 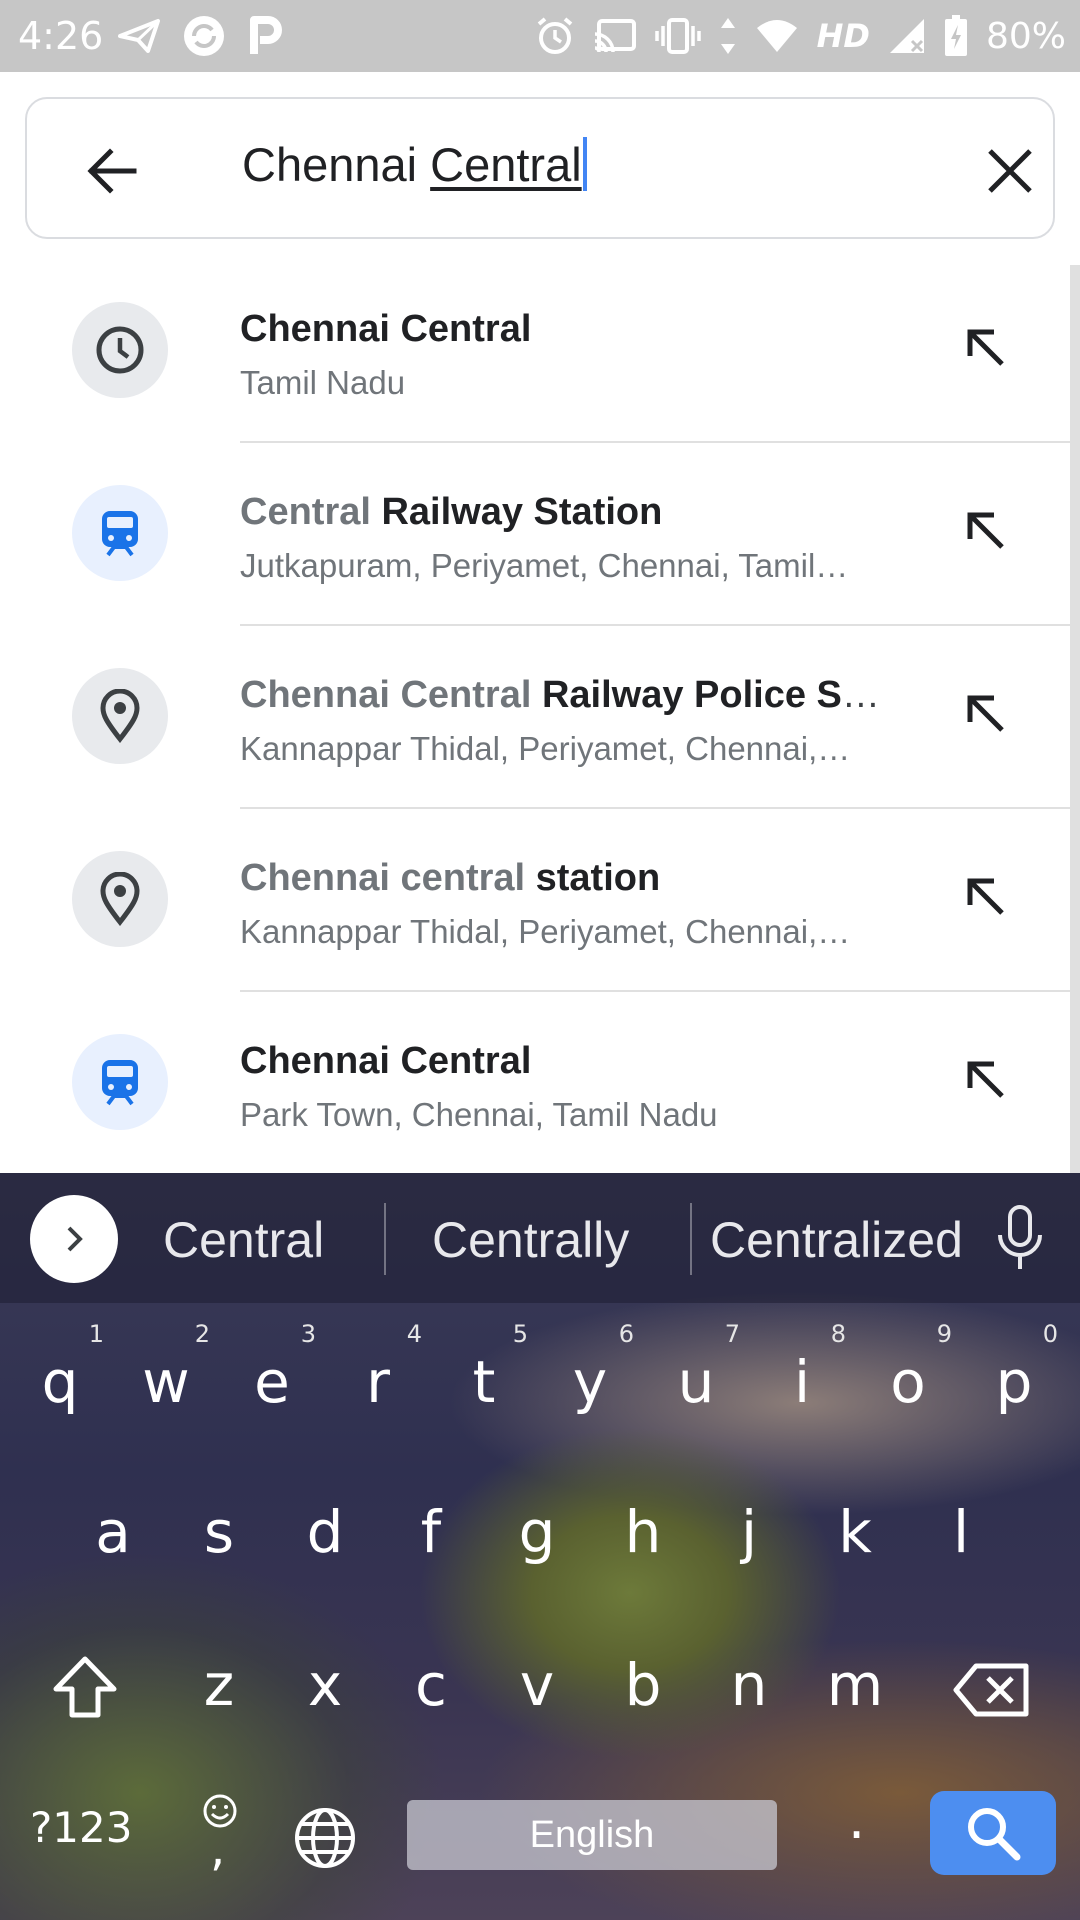 What do you see at coordinates (906, 36) in the screenshot?
I see `signal-icon` at bounding box center [906, 36].